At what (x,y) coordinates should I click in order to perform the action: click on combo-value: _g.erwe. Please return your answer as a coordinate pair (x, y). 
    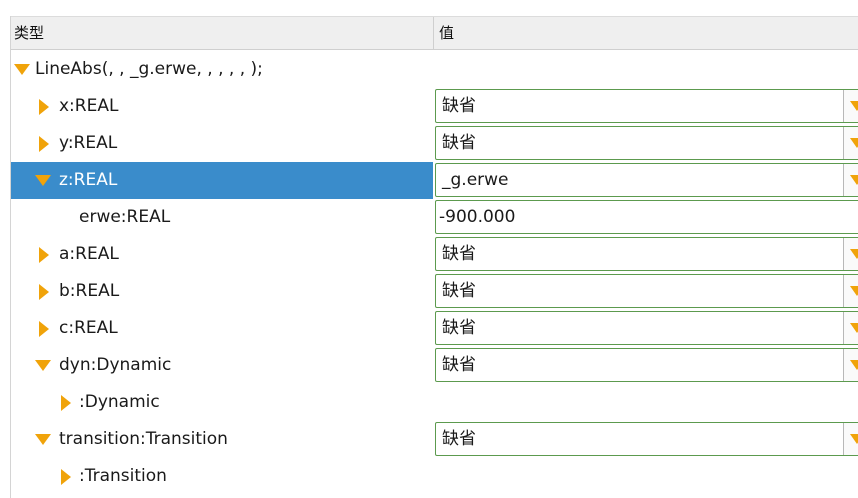
    Looking at the image, I should click on (475, 180).